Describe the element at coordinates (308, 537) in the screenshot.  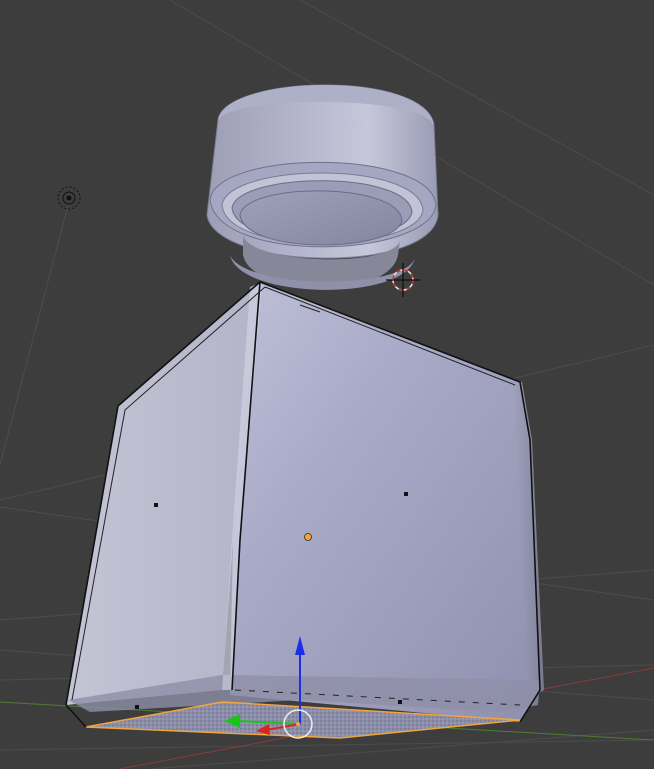
I see `object-origin-dot` at that location.